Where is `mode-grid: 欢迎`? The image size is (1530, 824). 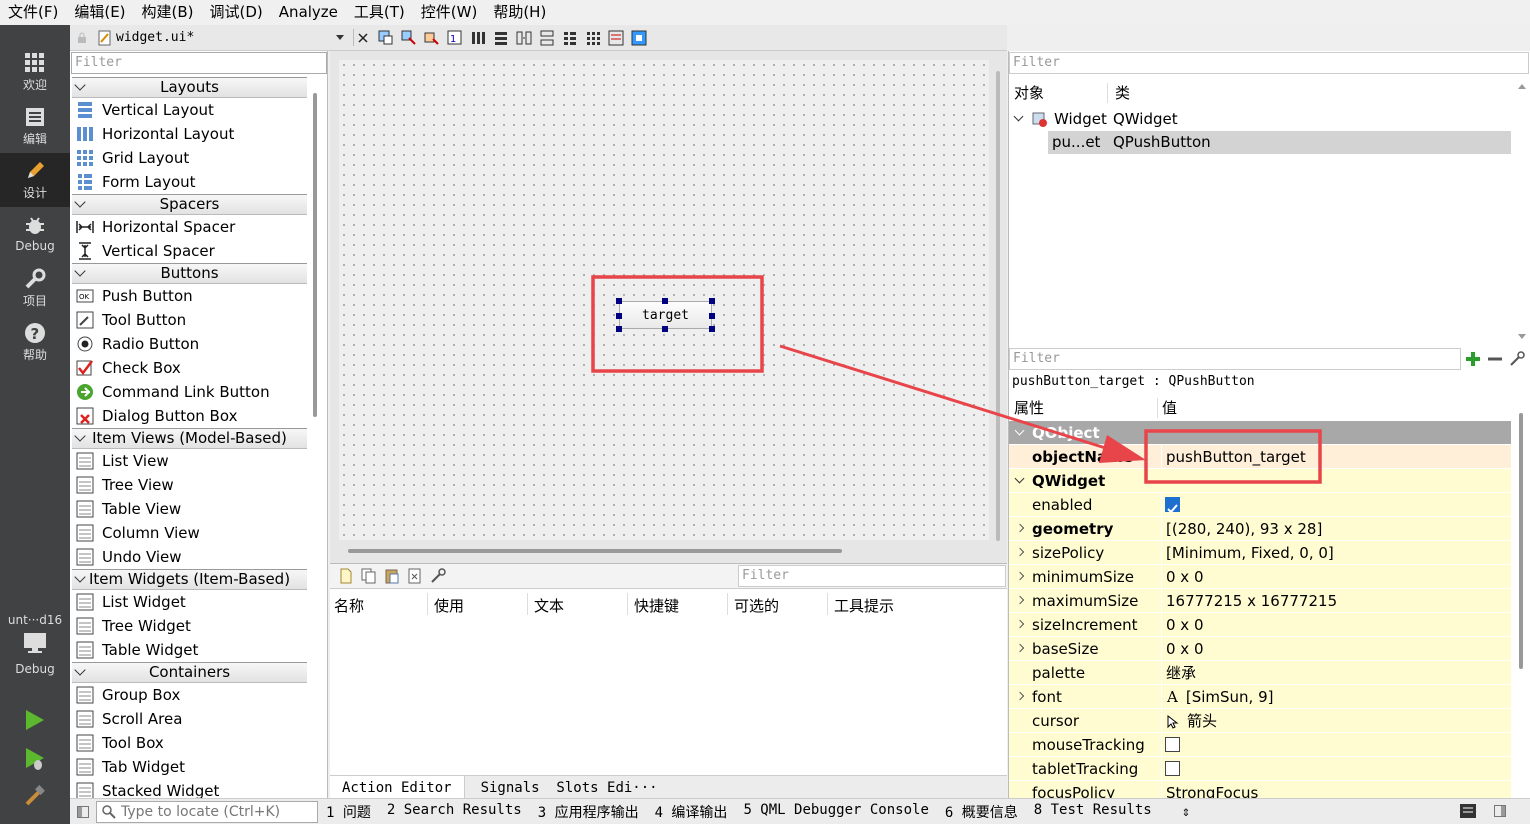 mode-grid: 欢迎 is located at coordinates (35, 72).